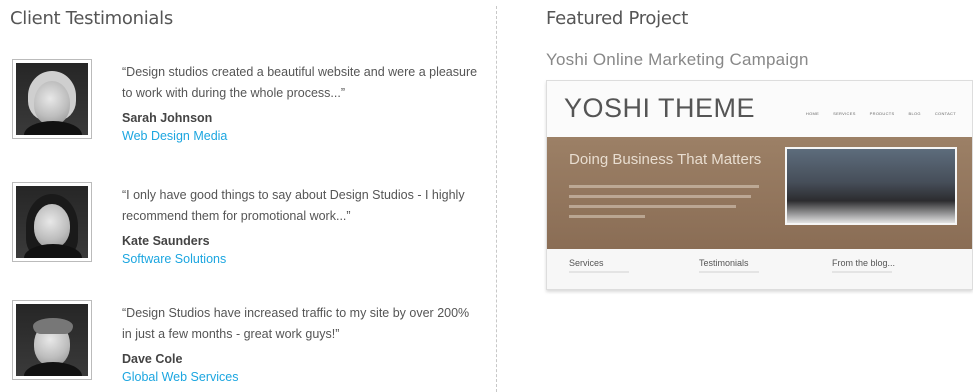  Describe the element at coordinates (914, 113) in the screenshot. I see `mockup-nav-item: BLOG` at that location.